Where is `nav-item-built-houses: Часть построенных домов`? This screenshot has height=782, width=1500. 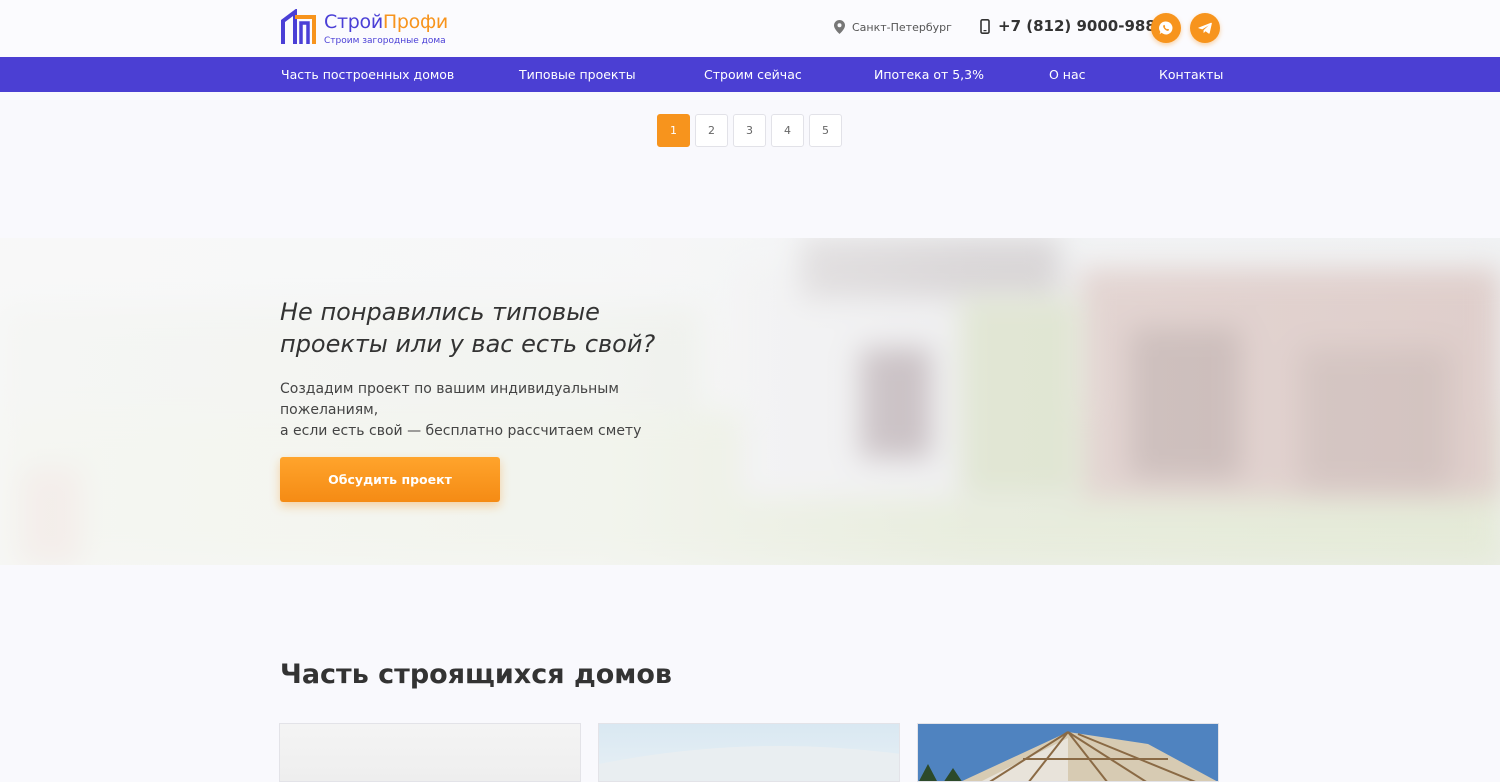
nav-item-built-houses: Часть построенных домов is located at coordinates (367, 74).